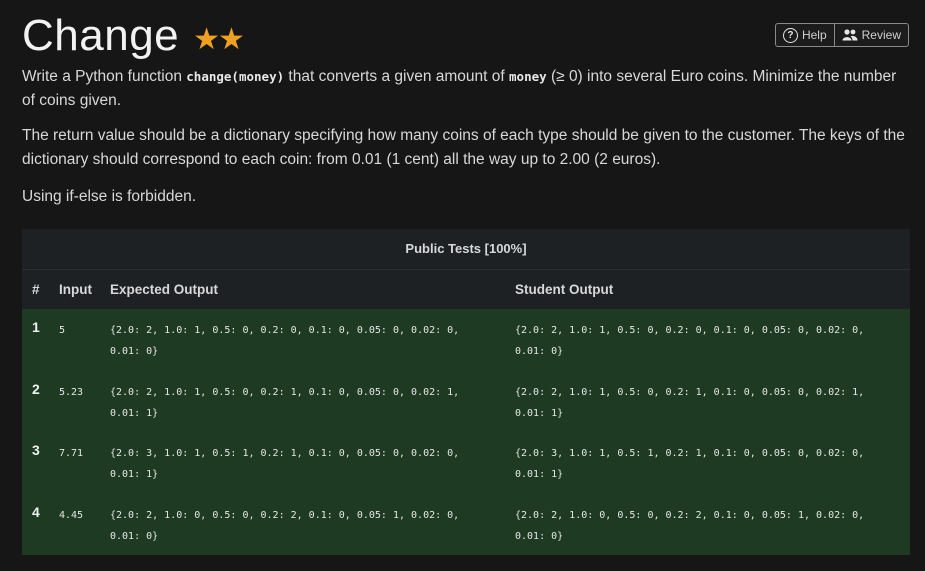  Describe the element at coordinates (219, 39) in the screenshot. I see `difficulty-stars-icon: ★★` at that location.